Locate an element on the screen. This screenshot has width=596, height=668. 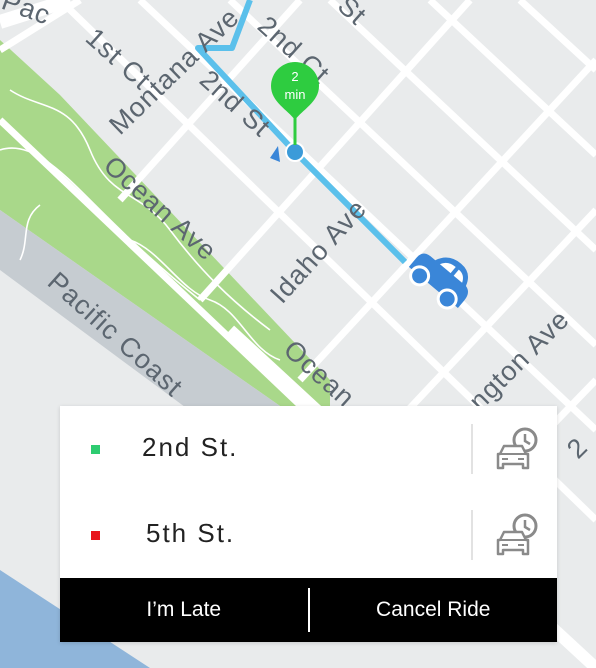
eta-unit: min is located at coordinates (295, 94).